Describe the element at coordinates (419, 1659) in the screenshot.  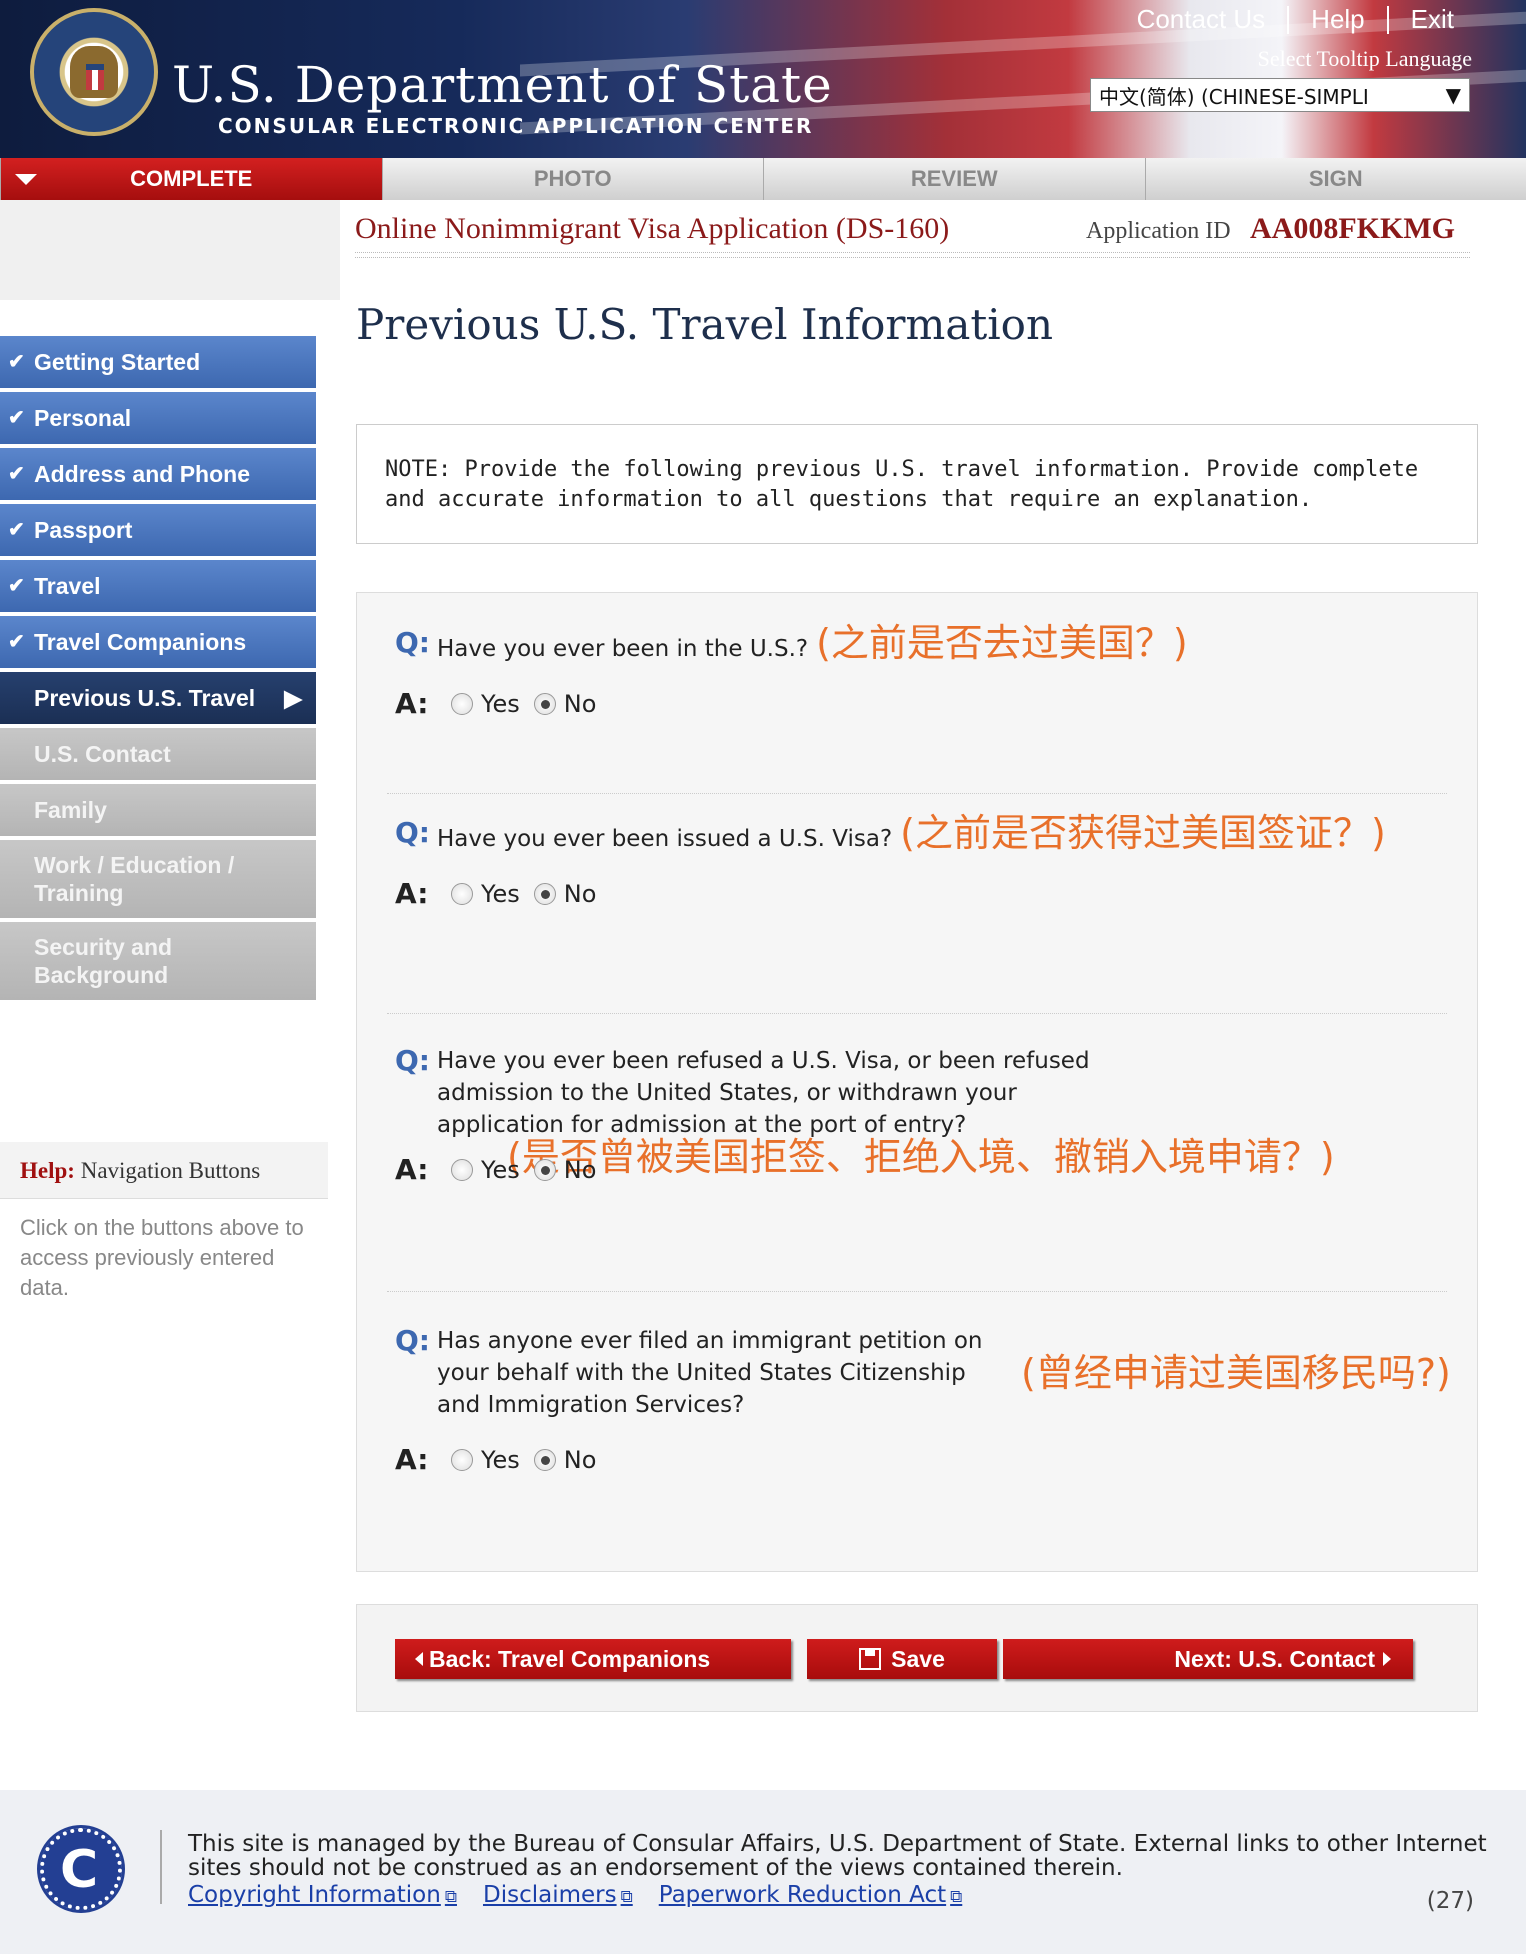
I see `arrow-left-icon` at that location.